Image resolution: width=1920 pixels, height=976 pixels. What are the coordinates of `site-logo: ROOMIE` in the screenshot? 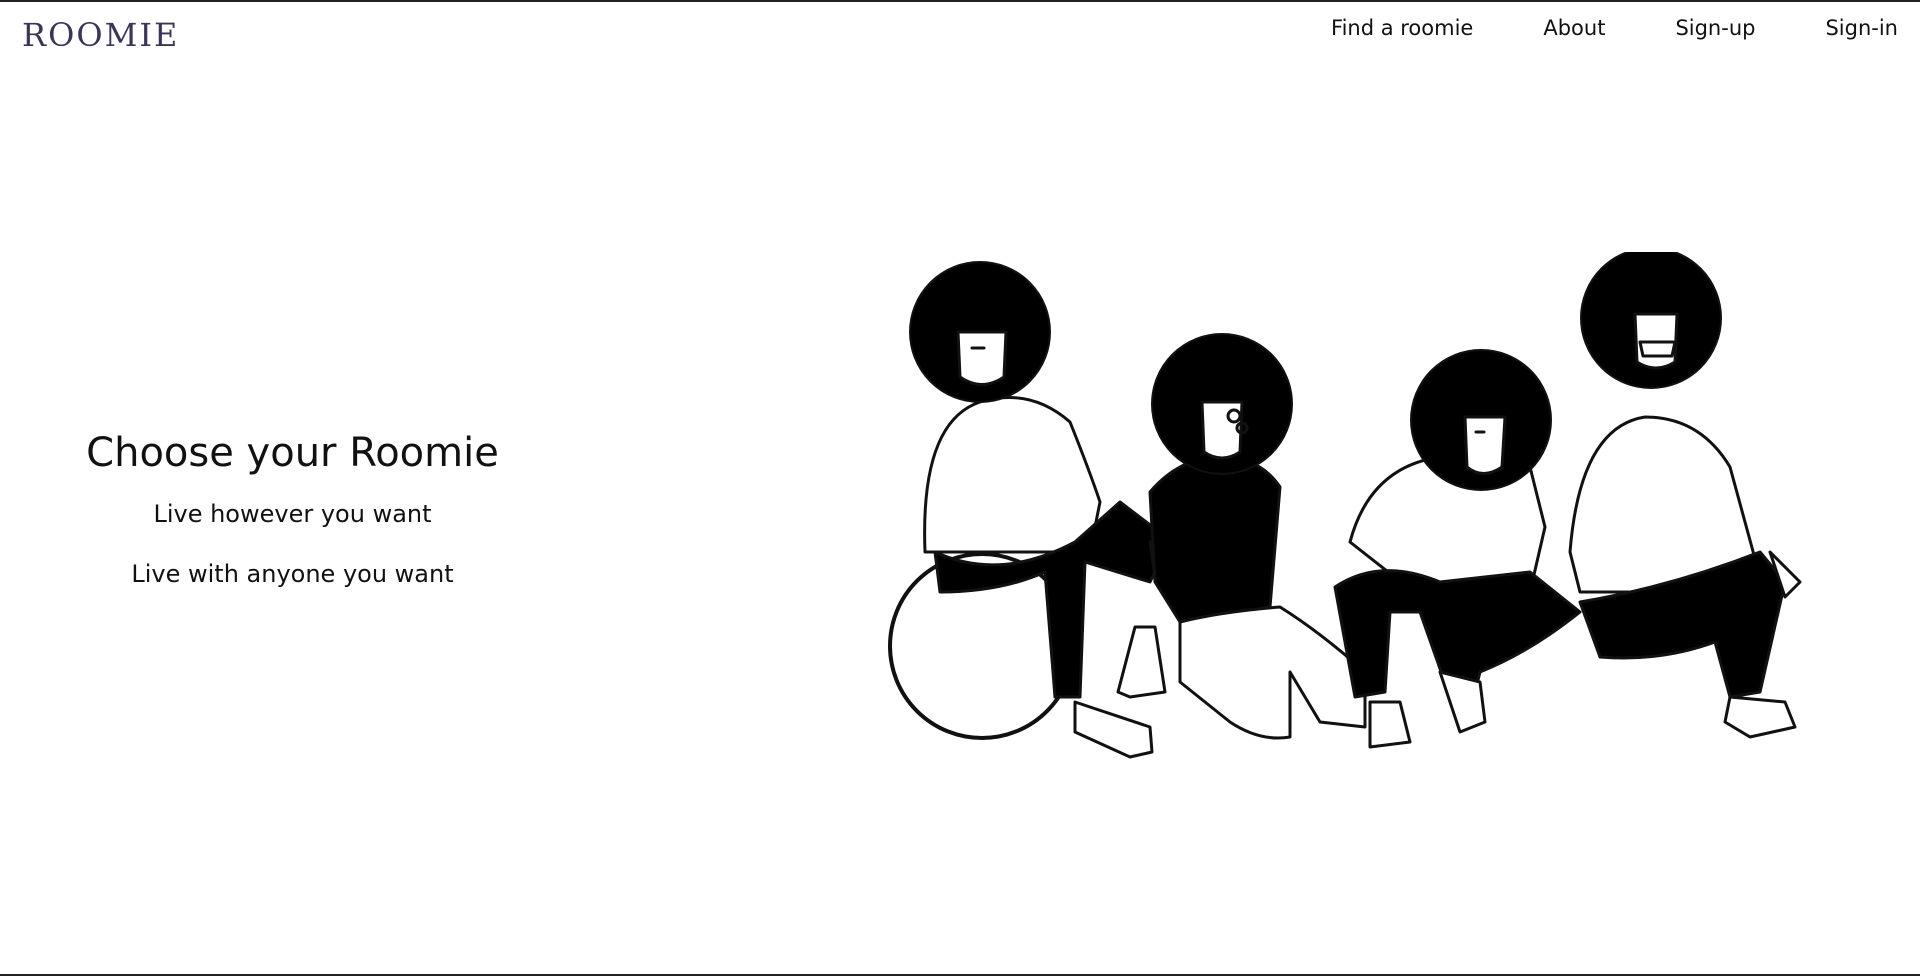 It's located at (100, 35).